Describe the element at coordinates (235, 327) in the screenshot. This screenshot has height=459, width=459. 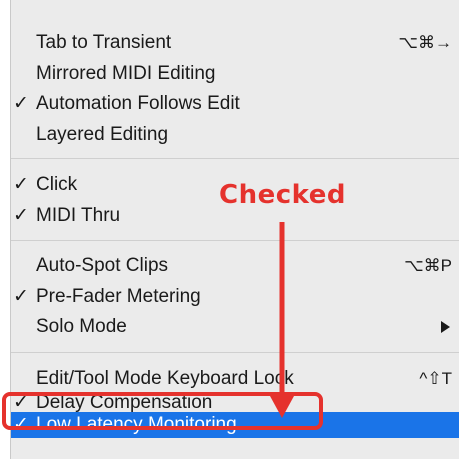
I see `menu-item-solo-mode: Solo Mode` at that location.